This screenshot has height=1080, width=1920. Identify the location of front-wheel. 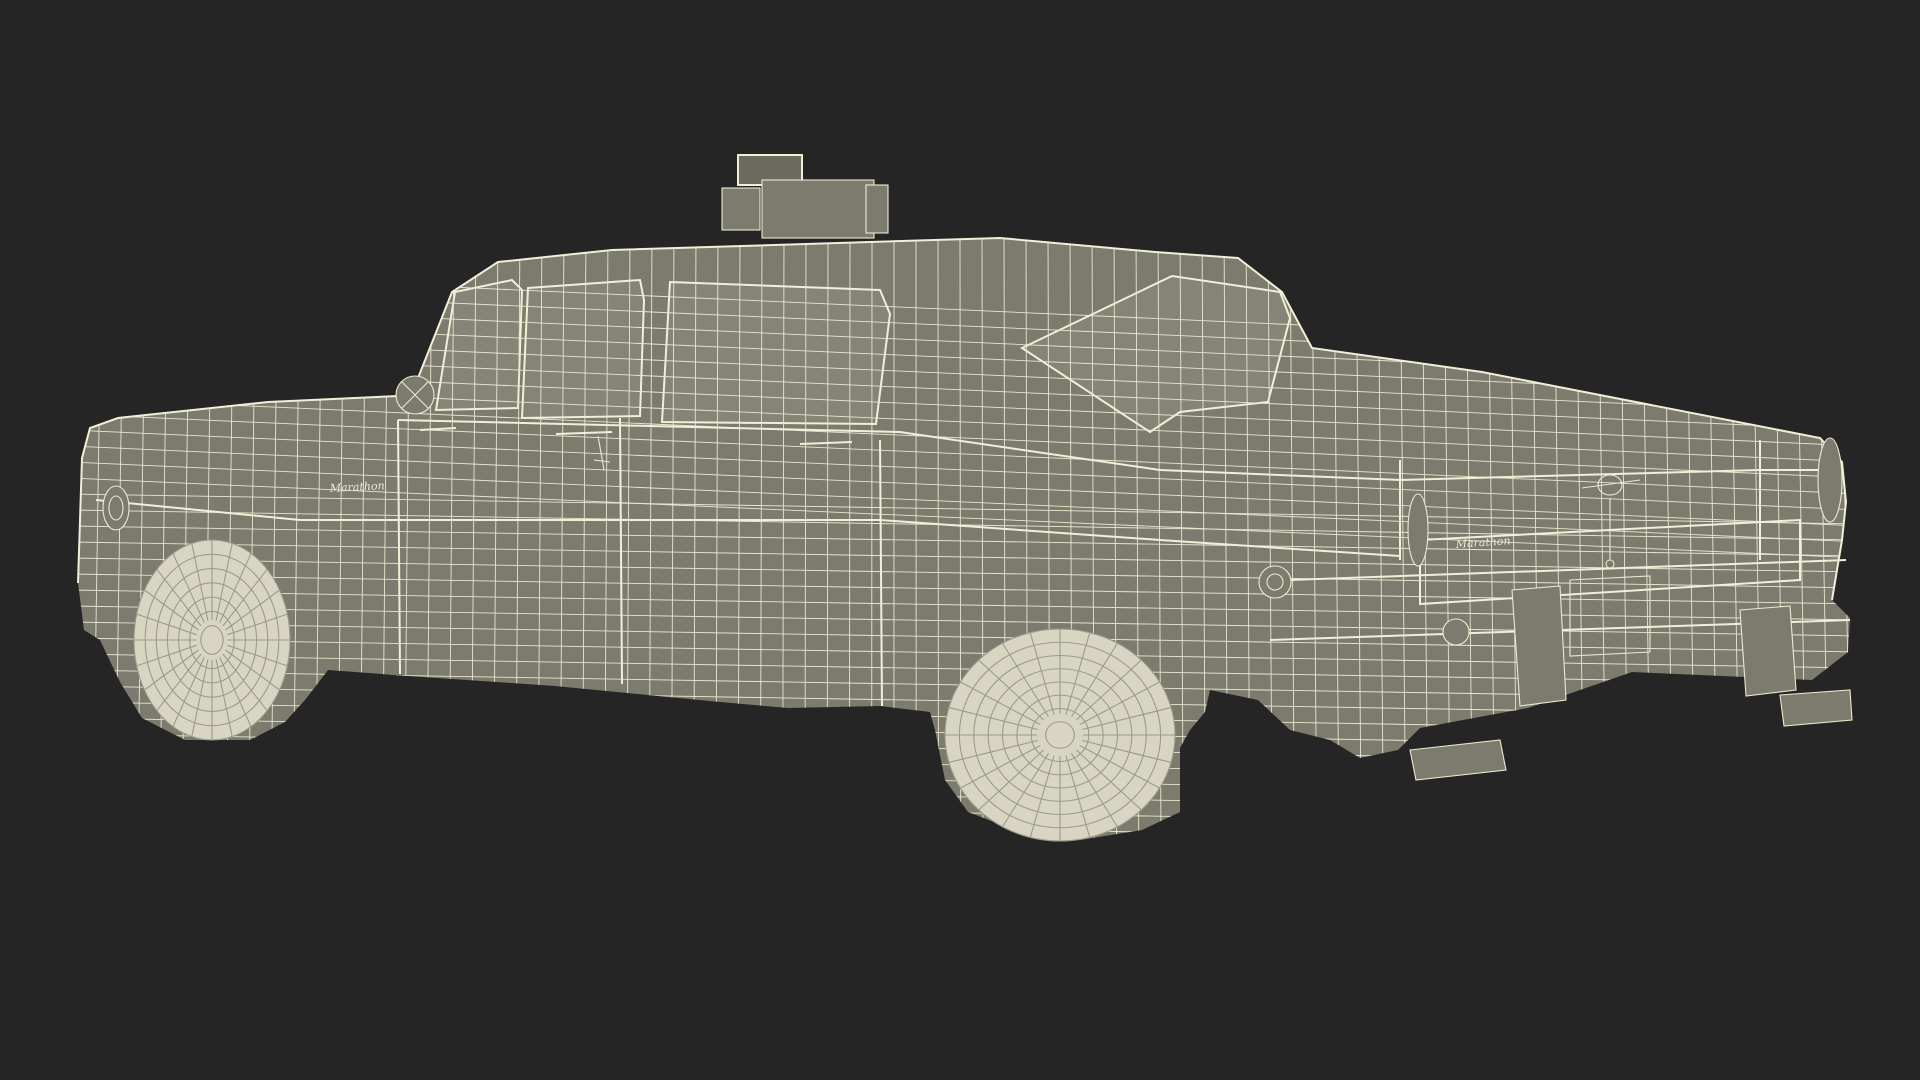
(212, 640).